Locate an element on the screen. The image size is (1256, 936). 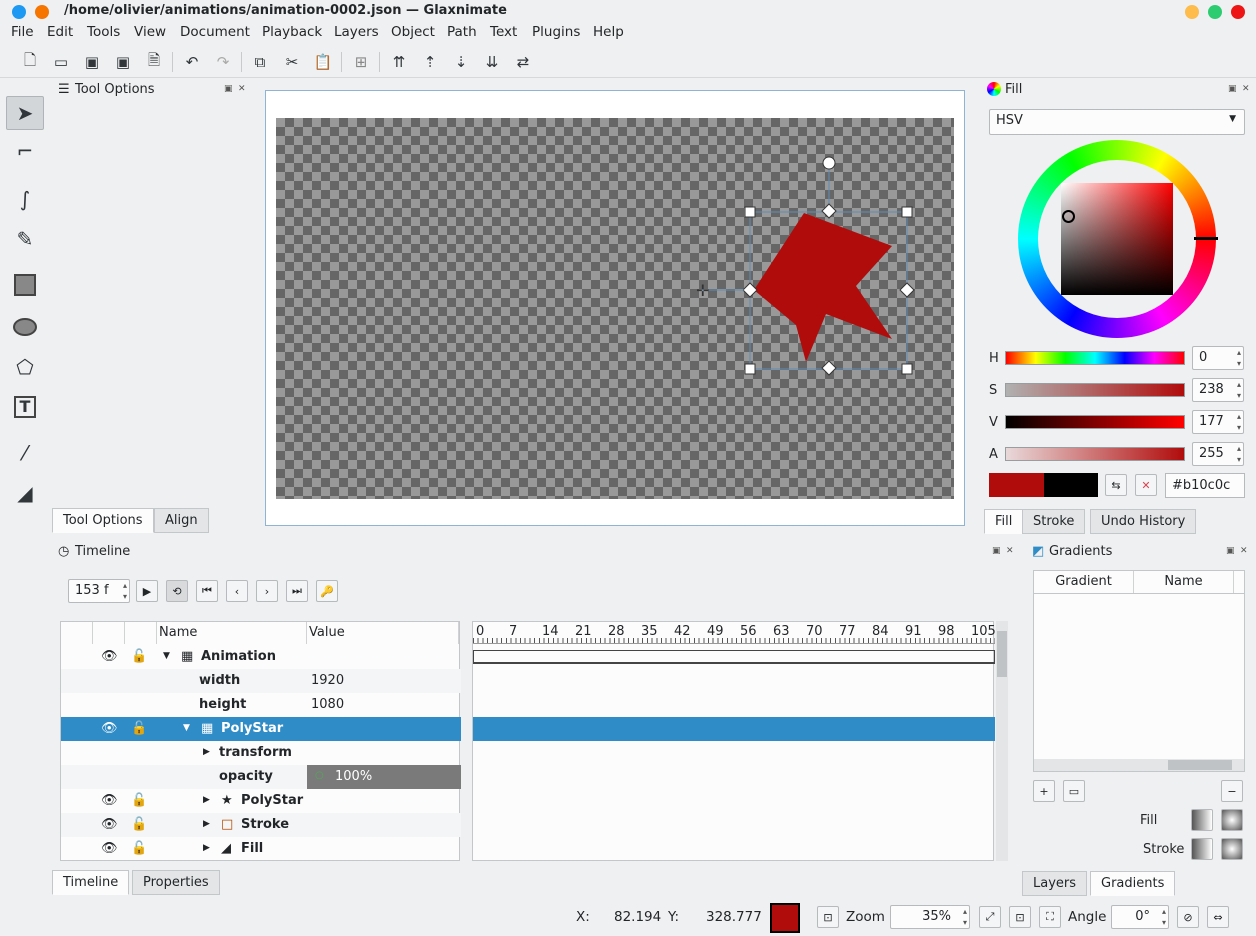
tree-row-polystar: 👁 🔓 ▶ ★ PolyStar is located at coordinates (261, 801).